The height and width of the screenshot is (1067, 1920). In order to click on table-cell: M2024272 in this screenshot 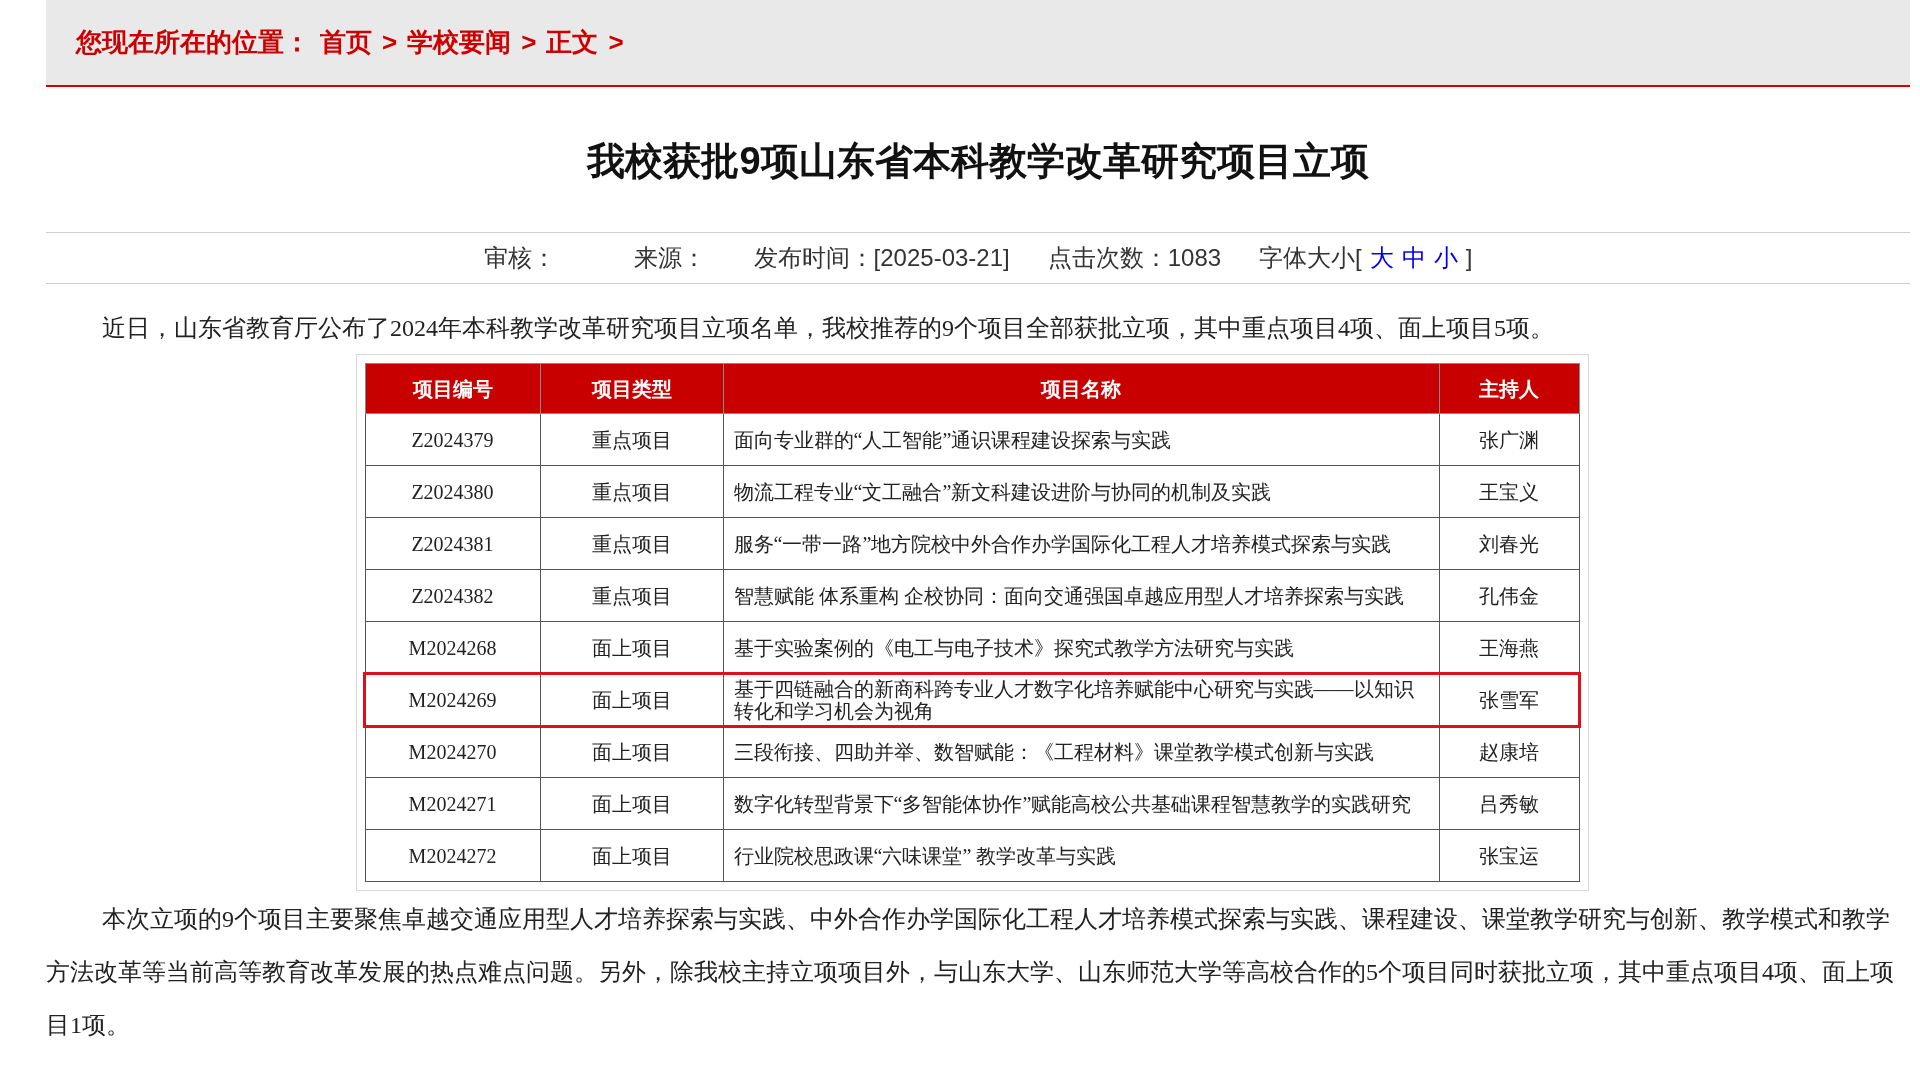, I will do `click(452, 855)`.